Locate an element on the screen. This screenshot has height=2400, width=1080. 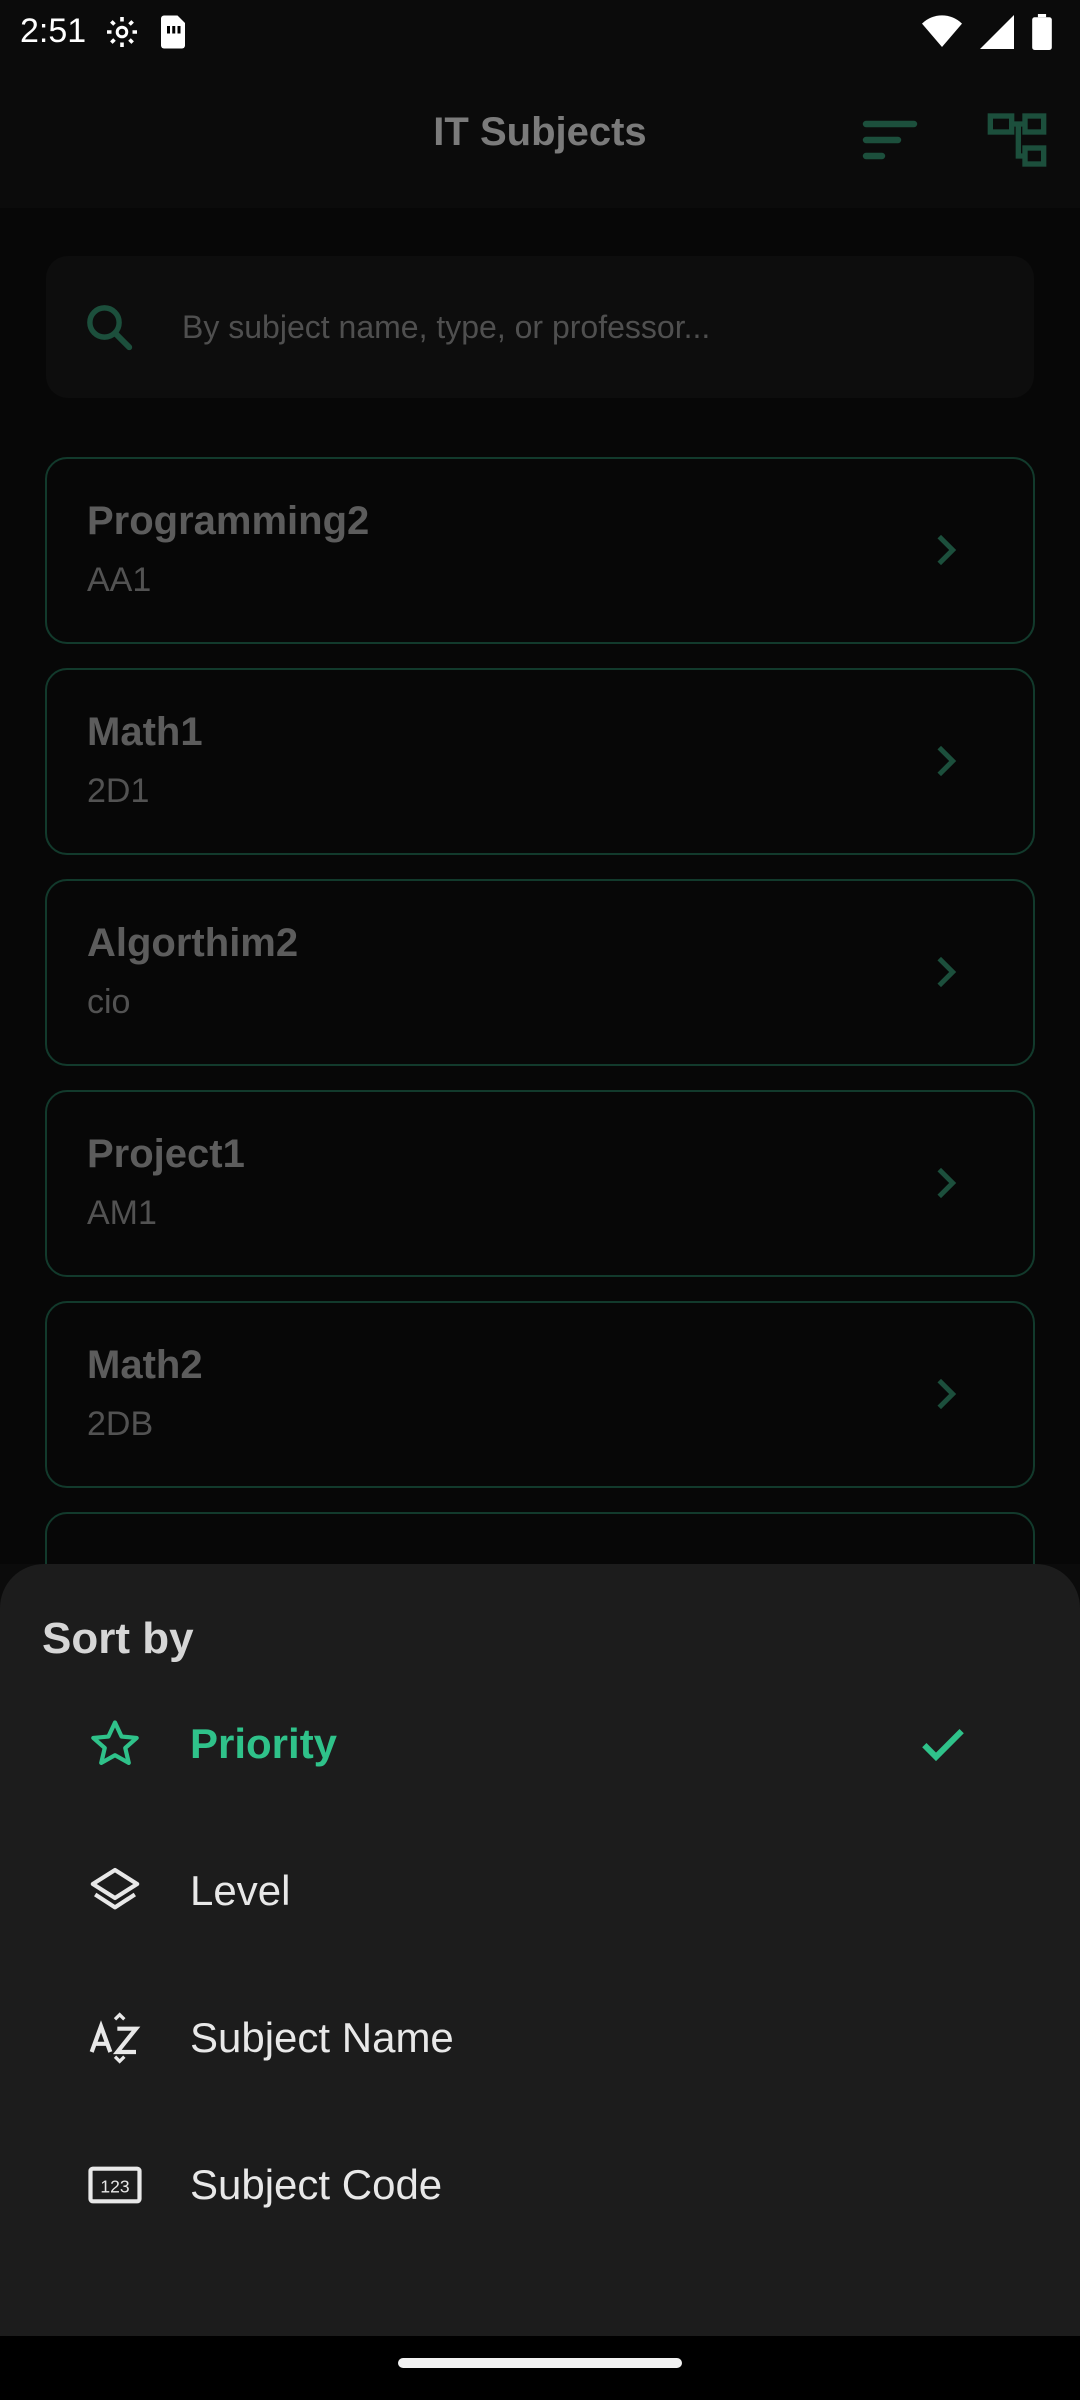
sort-option-label: Subject Code is located at coordinates (316, 2184).